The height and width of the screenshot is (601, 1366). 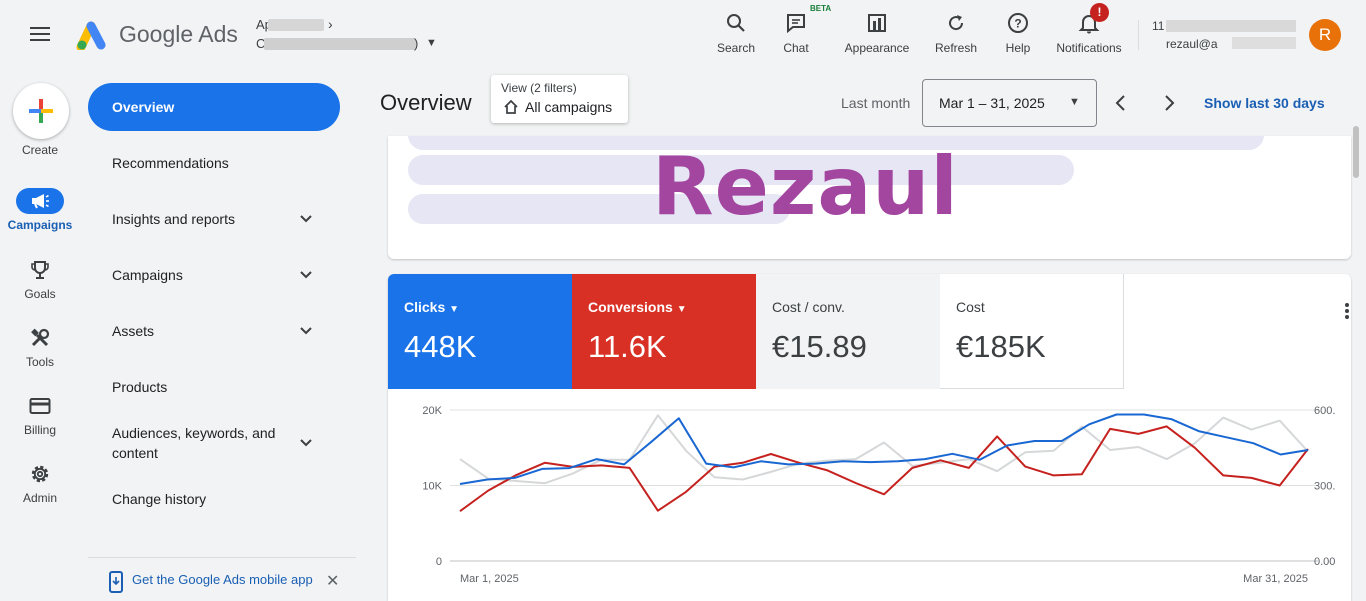 I want to click on x-tick-label-end: Mar 31, 2025, so click(x=1275, y=579).